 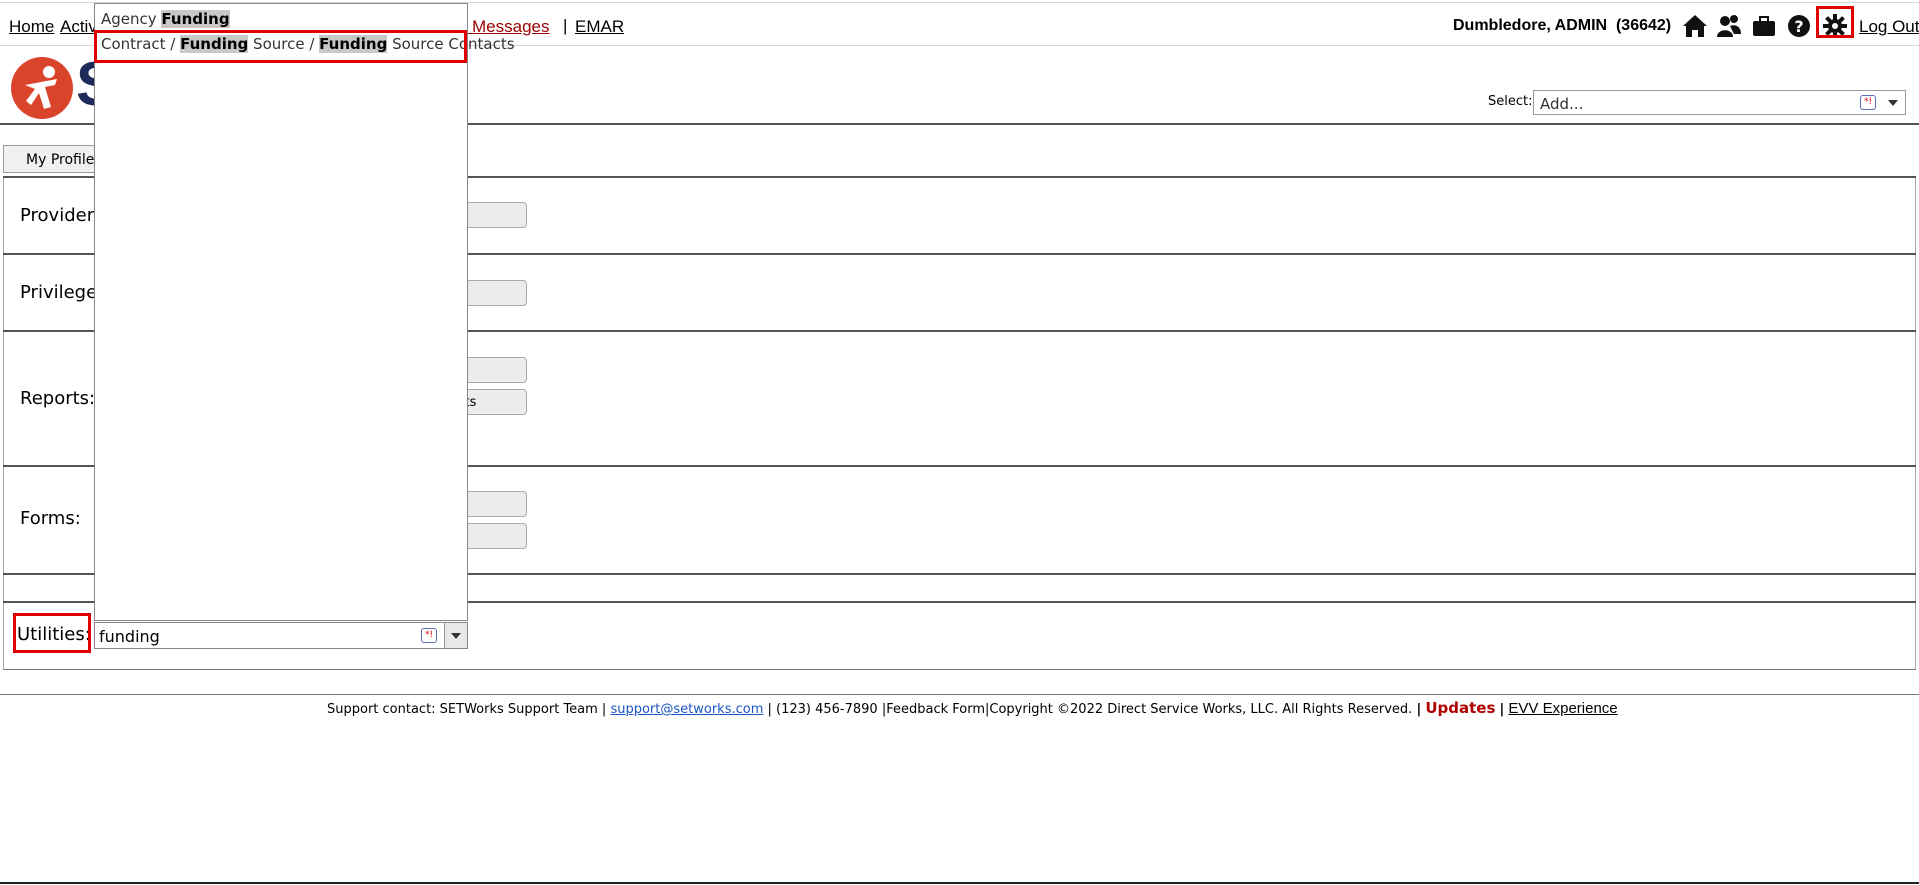 What do you see at coordinates (686, 709) in the screenshot?
I see `support-email-link: support@setworks.com` at bounding box center [686, 709].